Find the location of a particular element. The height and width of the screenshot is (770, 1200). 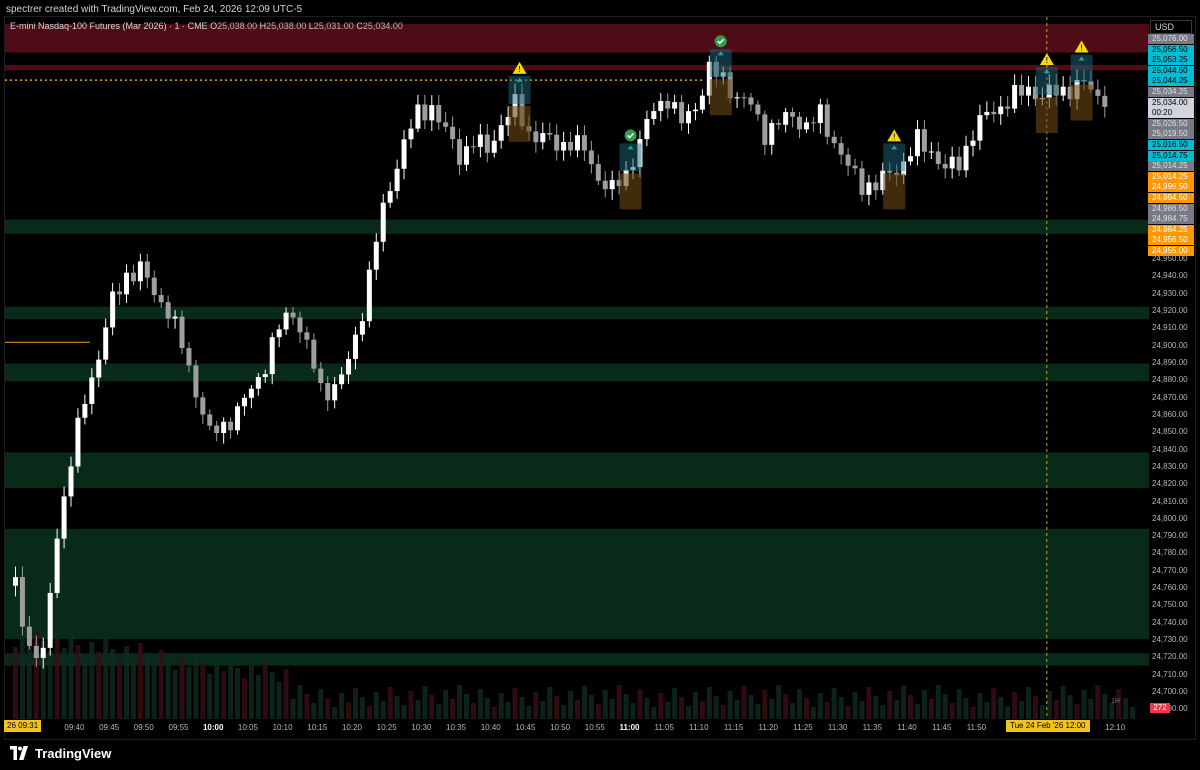

price-tick: 24,840.00 is located at coordinates (1170, 449).